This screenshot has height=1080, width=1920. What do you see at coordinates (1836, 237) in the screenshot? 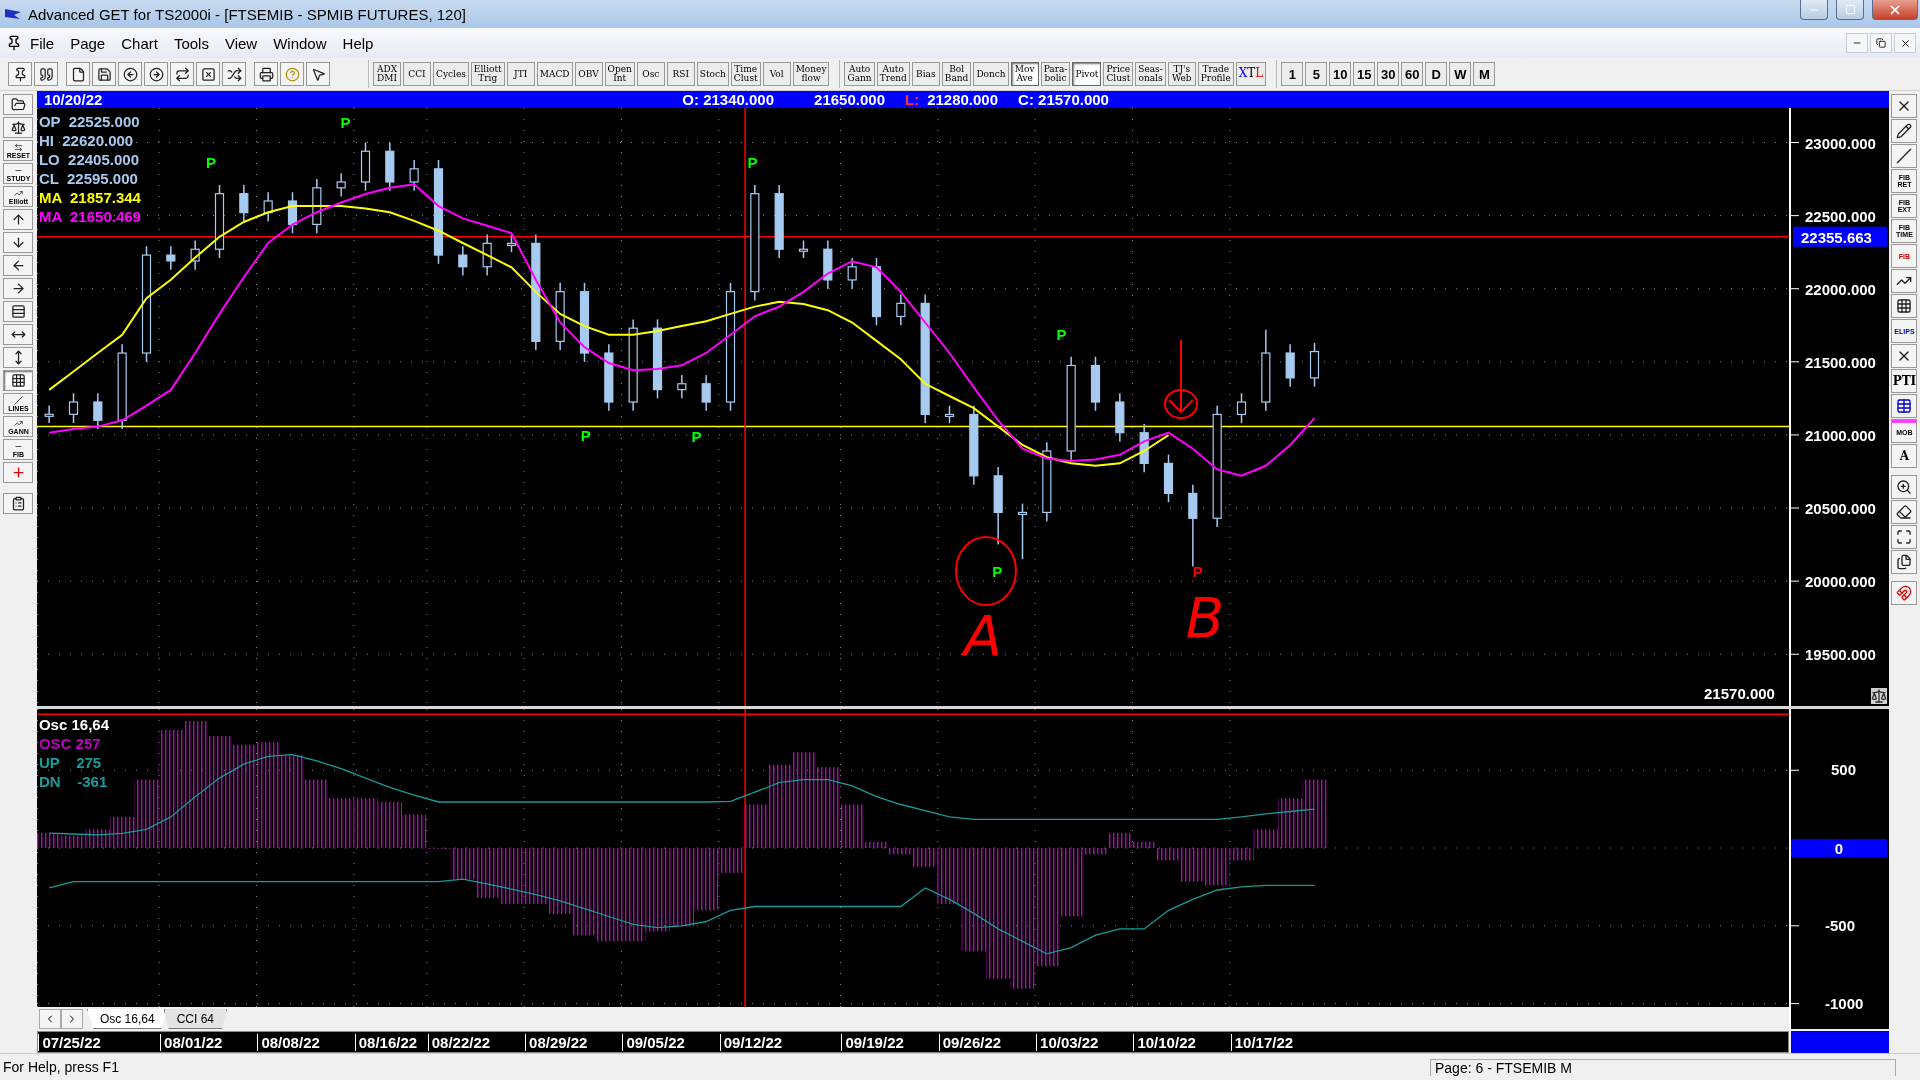
I see `ref-line-label: 22355.663` at bounding box center [1836, 237].